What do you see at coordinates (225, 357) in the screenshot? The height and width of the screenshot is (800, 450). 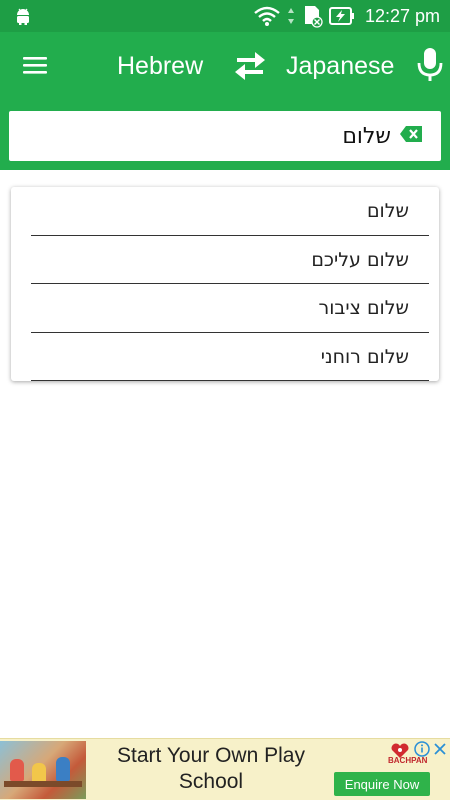 I see `suggestion-item: שלום רוחני` at bounding box center [225, 357].